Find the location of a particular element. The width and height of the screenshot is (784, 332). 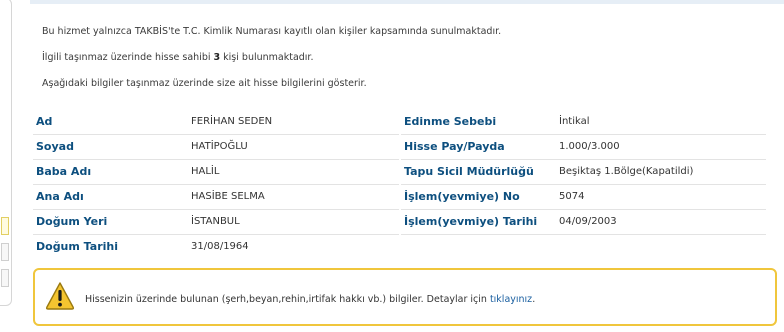

field-label: Edinme Sebebi is located at coordinates (450, 121).